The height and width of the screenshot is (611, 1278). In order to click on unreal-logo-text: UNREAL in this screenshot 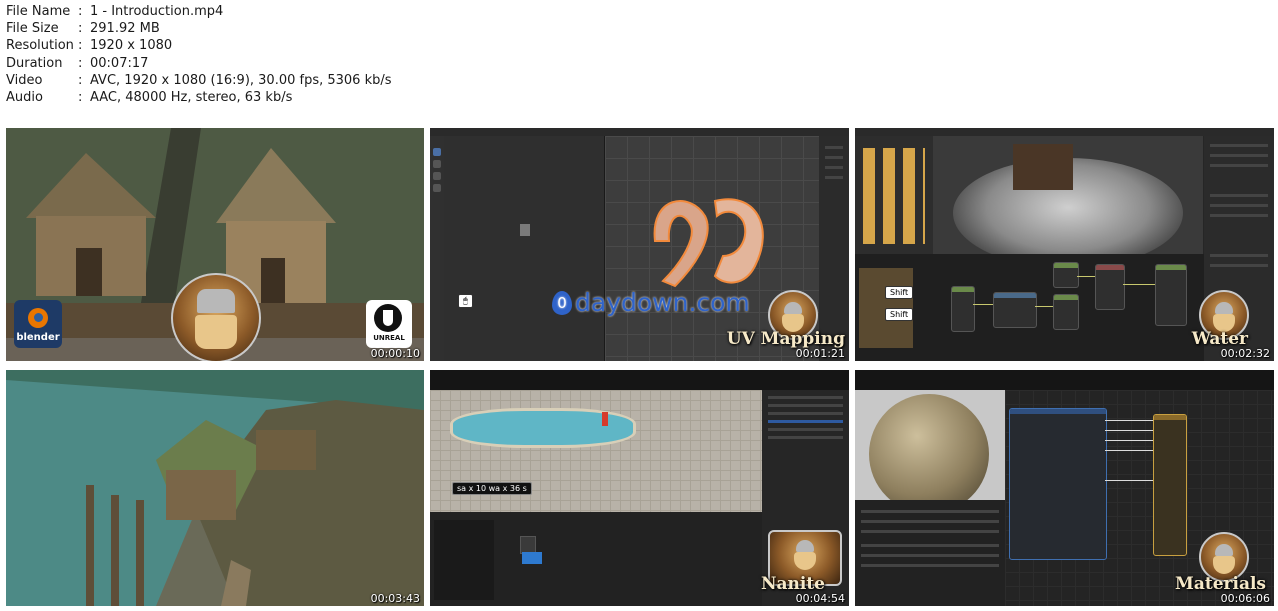, I will do `click(389, 338)`.